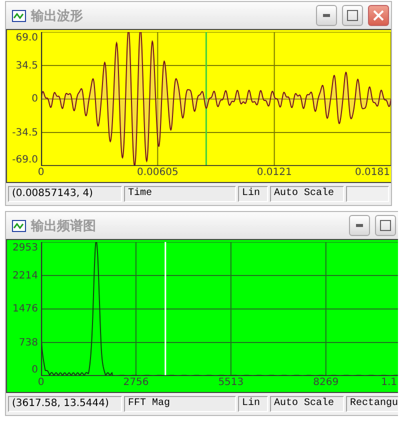 The width and height of the screenshot is (404, 426). What do you see at coordinates (27, 38) in the screenshot?
I see `y-tick-label: 69.0` at bounding box center [27, 38].